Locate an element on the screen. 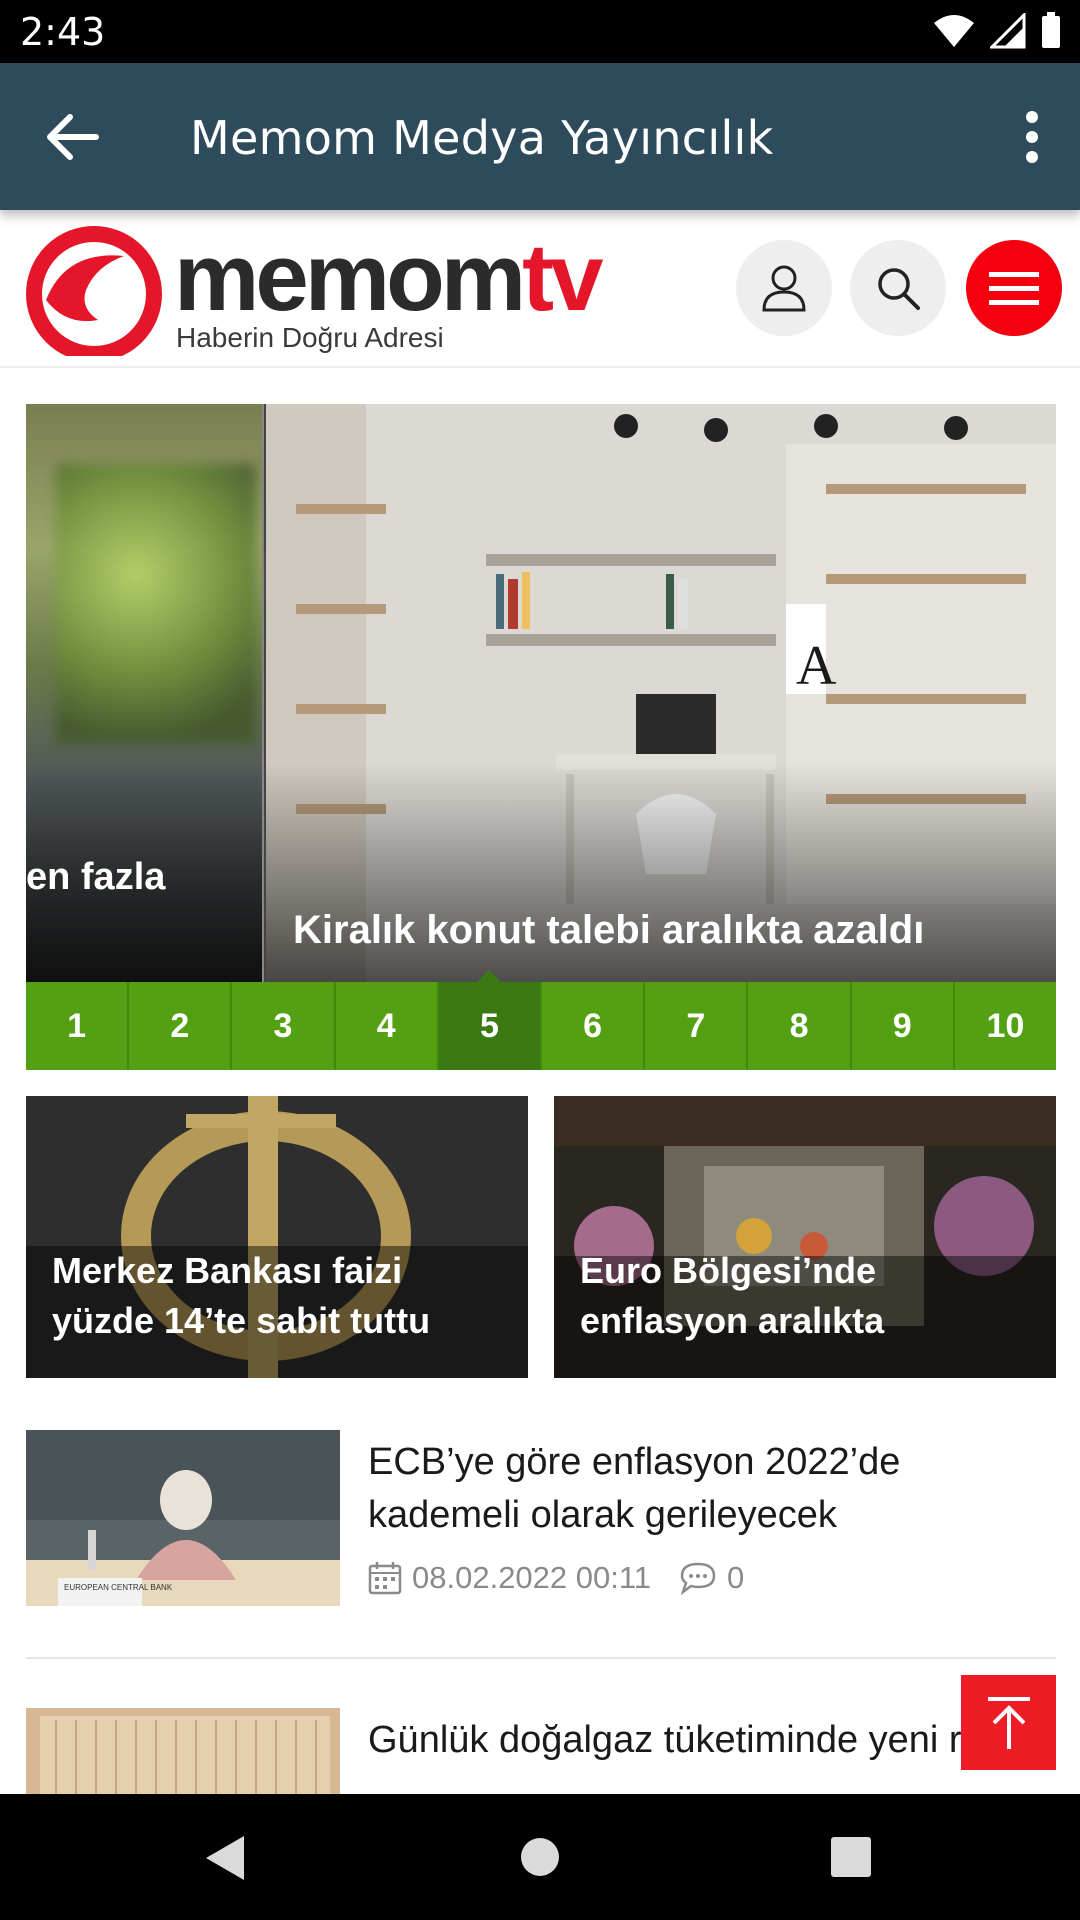  search-icon is located at coordinates (899, 289).